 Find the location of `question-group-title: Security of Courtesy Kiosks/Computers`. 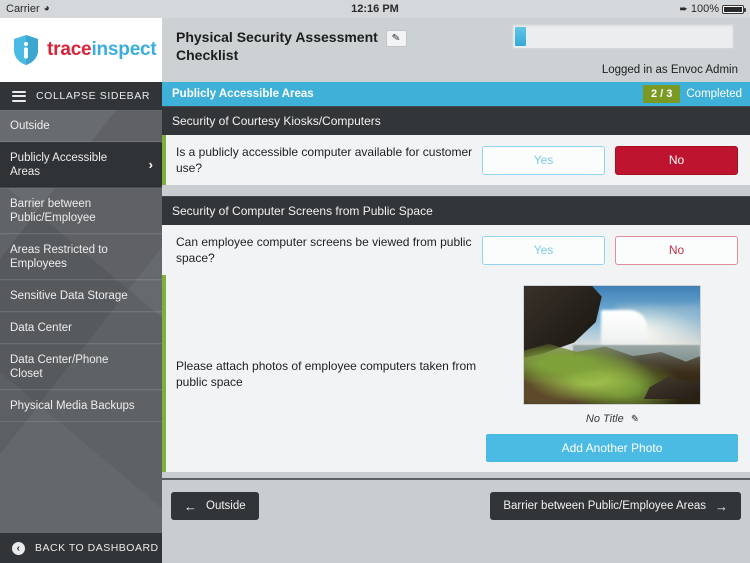

question-group-title: Security of Courtesy Kiosks/Computers is located at coordinates (456, 120).